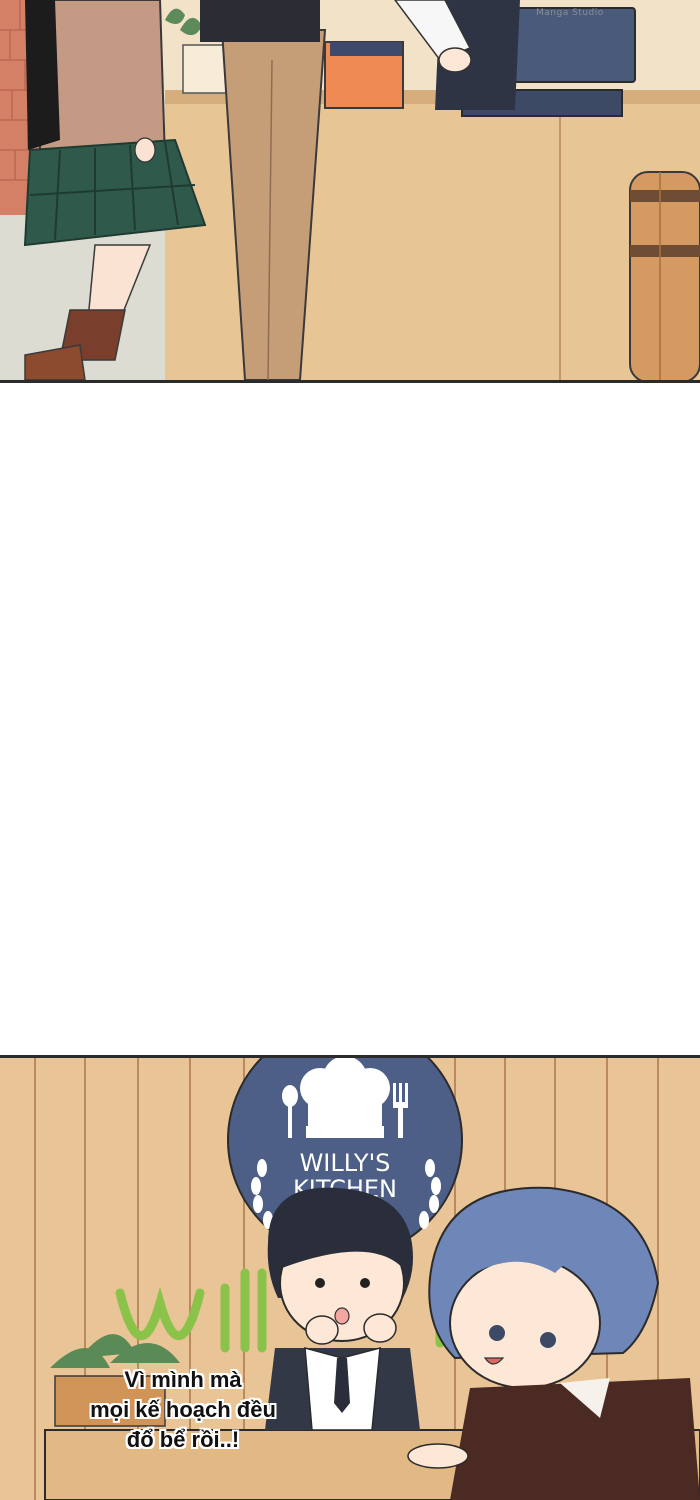 The height and width of the screenshot is (1500, 700). I want to click on sign-text-line1: WILLY'S, so click(345, 1163).